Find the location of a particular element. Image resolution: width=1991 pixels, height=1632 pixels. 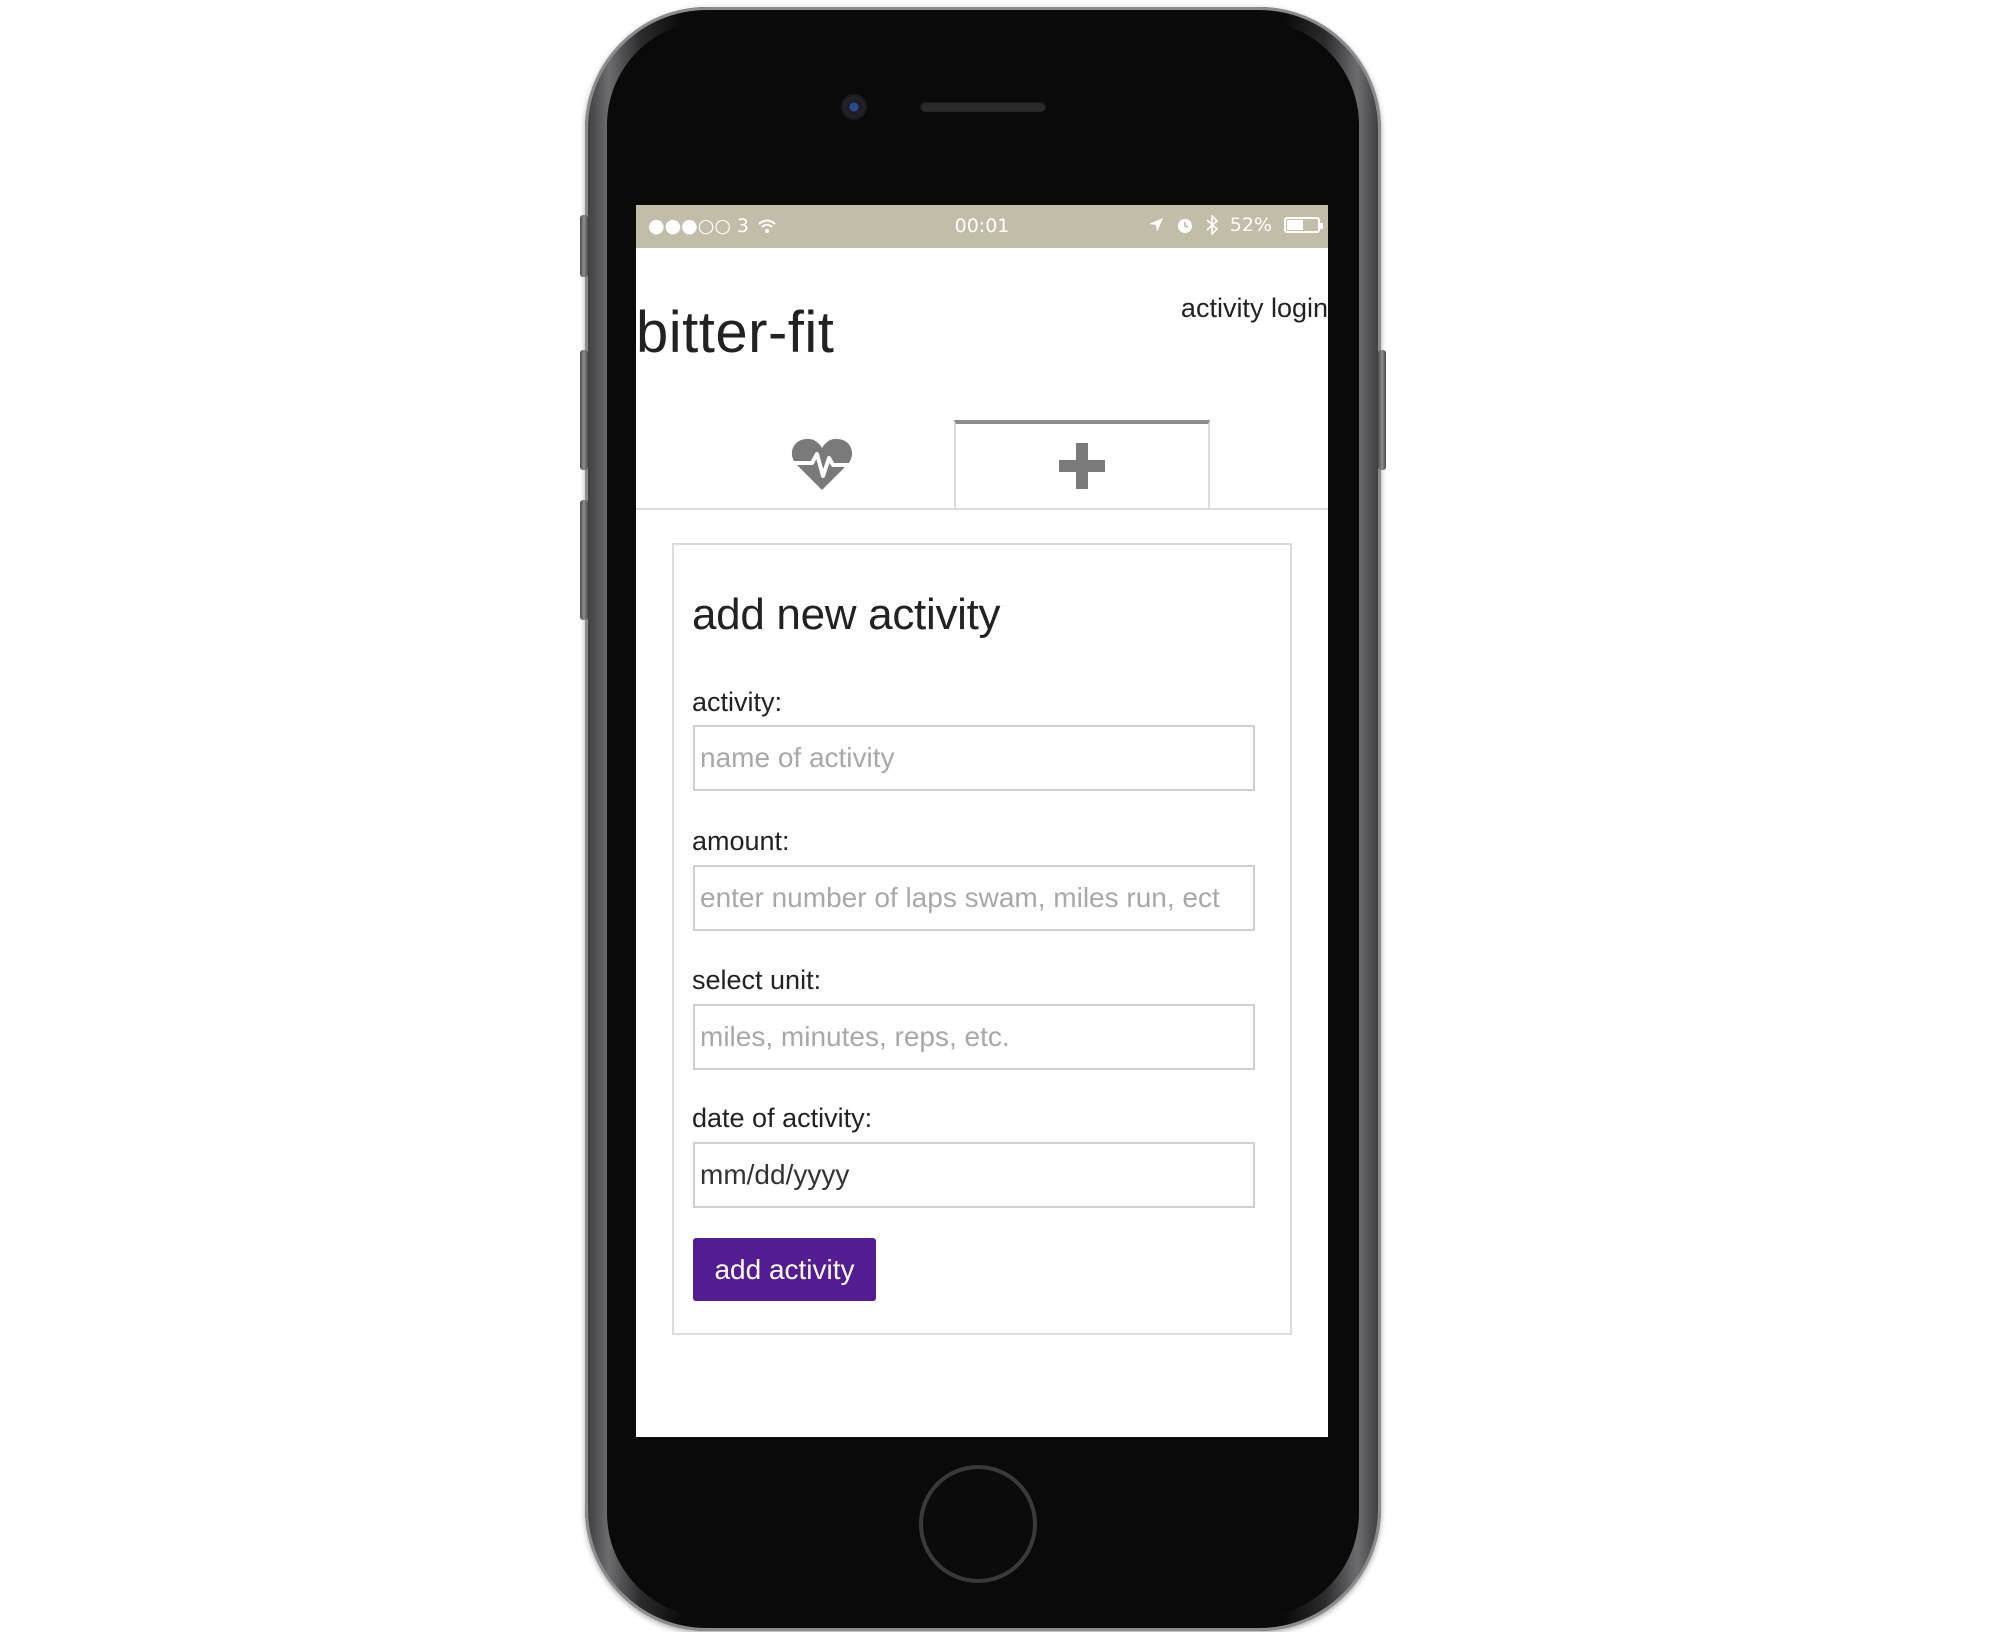

tab-activities is located at coordinates (822, 464).